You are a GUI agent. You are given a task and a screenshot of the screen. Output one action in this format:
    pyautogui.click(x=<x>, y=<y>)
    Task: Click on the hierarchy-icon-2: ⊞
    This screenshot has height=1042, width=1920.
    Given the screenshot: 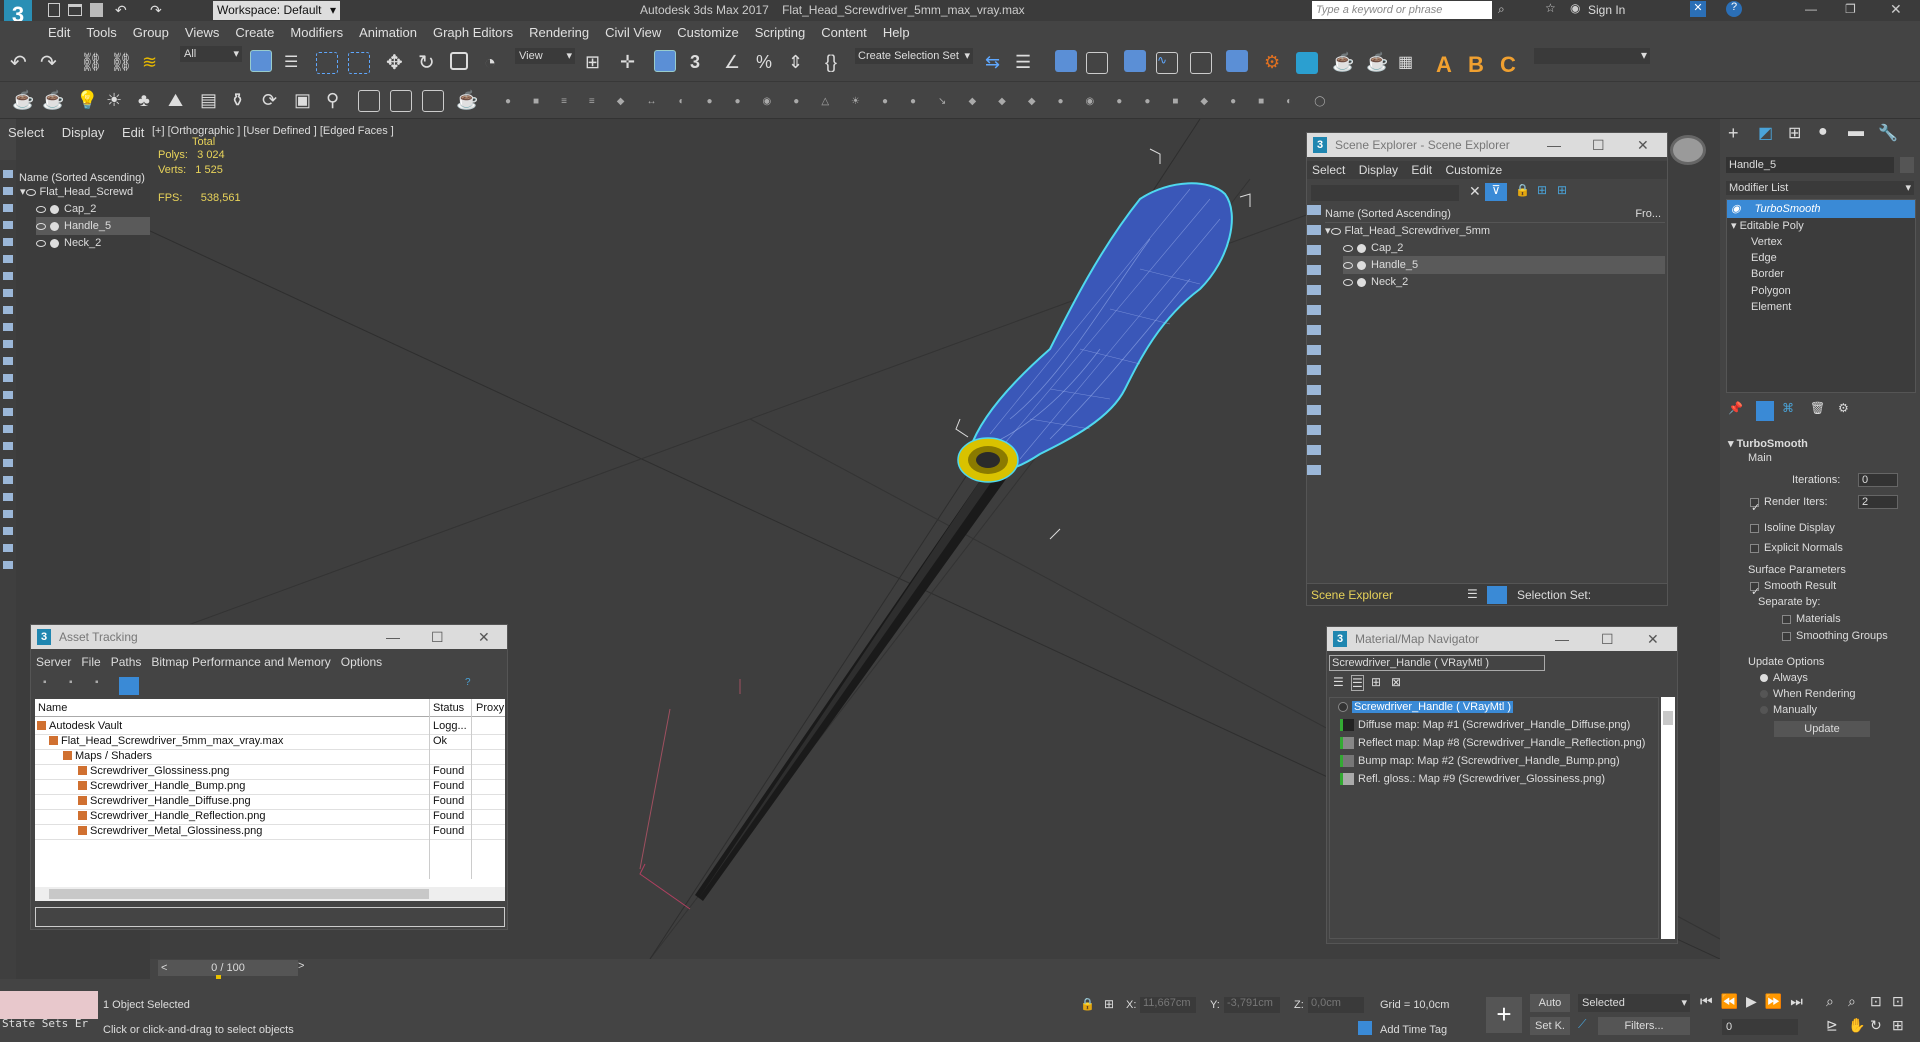 What is the action you would take?
    pyautogui.click(x=1562, y=190)
    